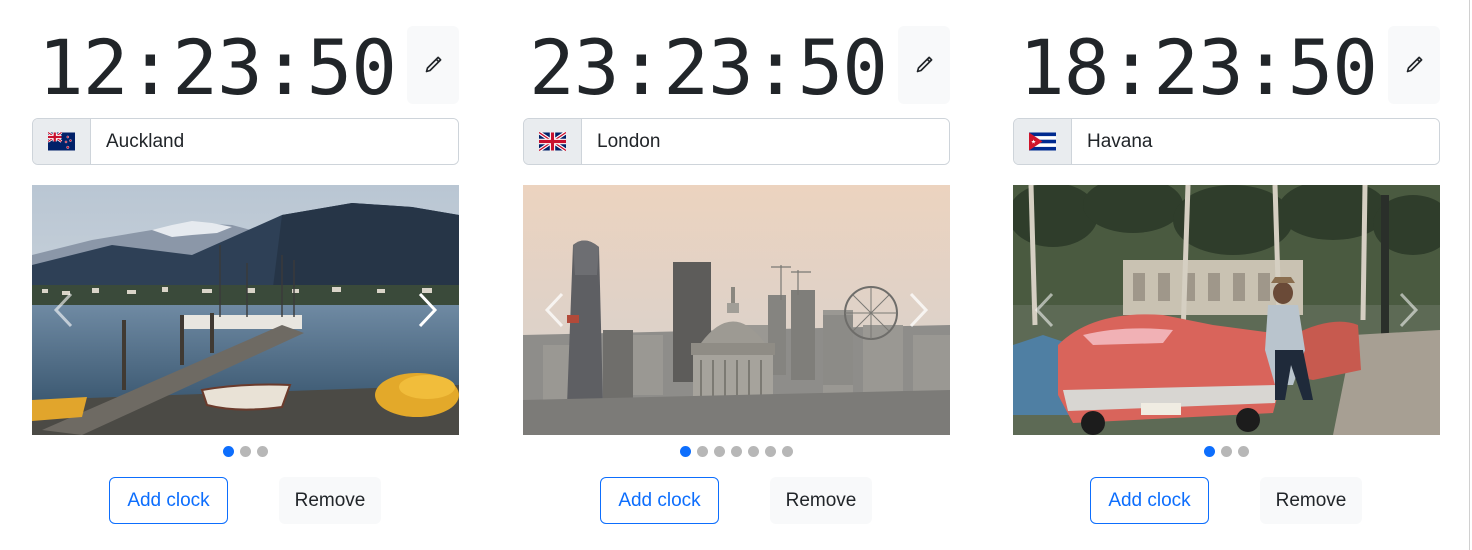  I want to click on page-edge-divider, so click(1469, 275).